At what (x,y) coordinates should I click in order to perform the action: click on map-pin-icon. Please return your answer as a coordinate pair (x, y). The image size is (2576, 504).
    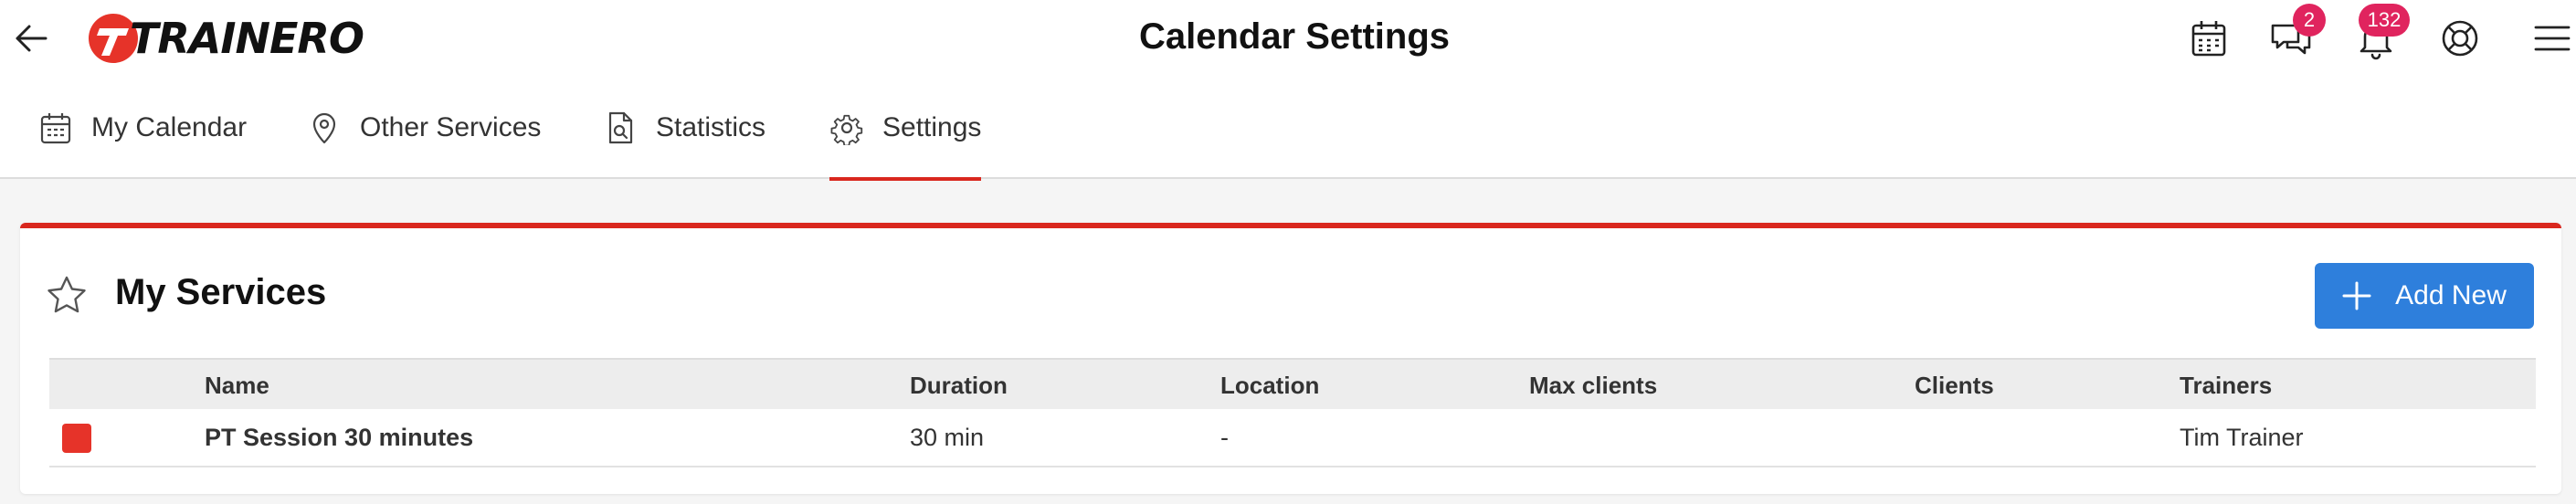
    Looking at the image, I should click on (324, 128).